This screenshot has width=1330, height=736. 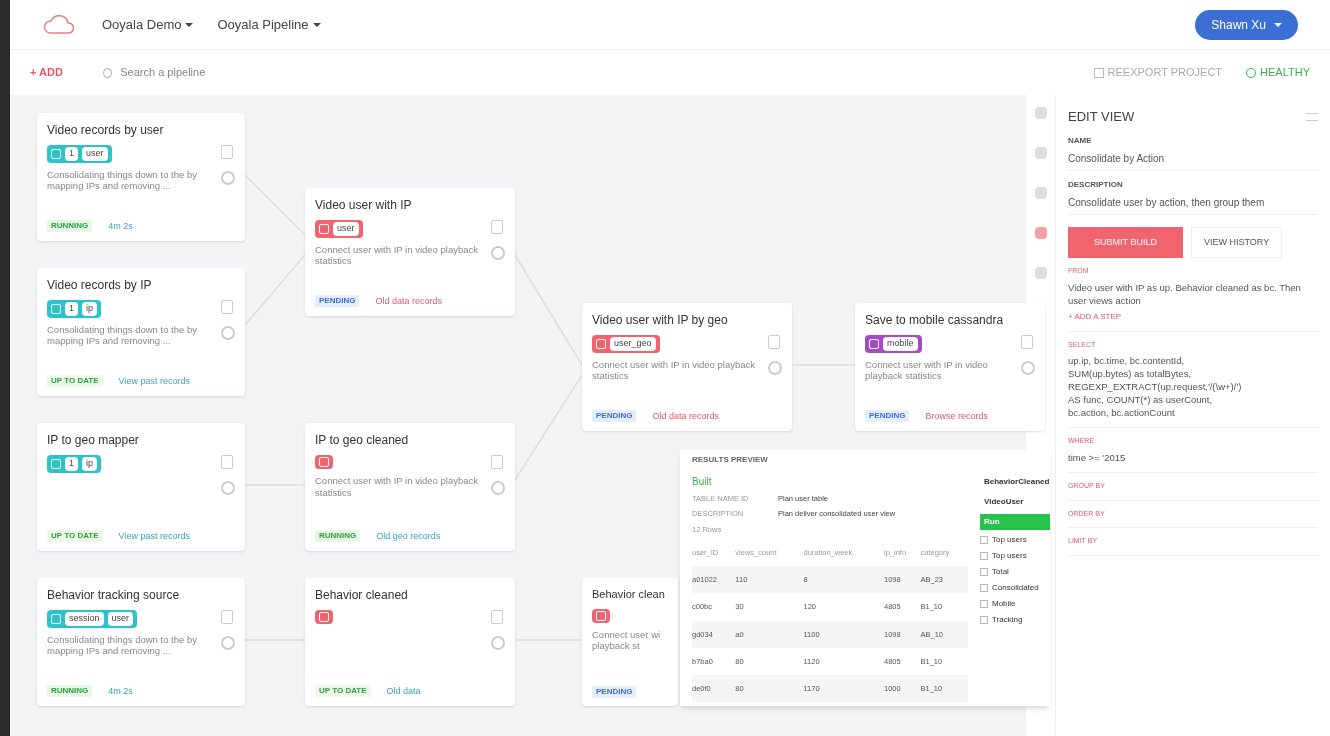 I want to click on project-menu: Ooyala Pipeline, so click(x=269, y=24).